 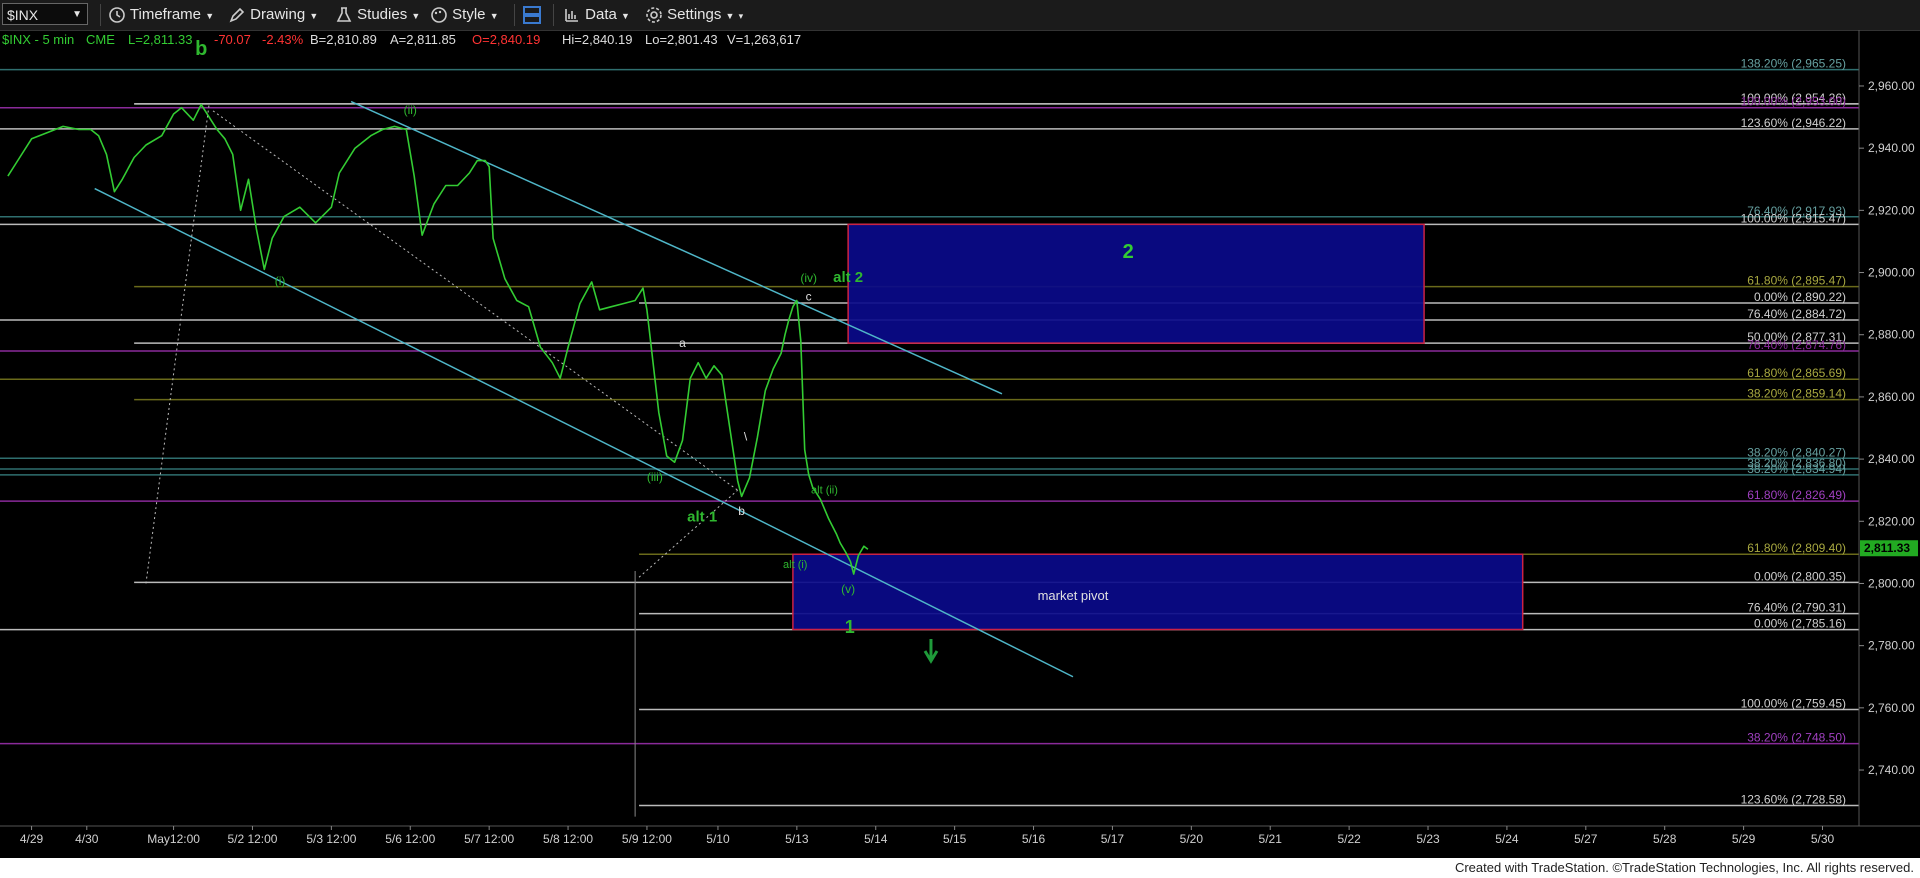 What do you see at coordinates (1891, 646) in the screenshot?
I see `y-tick-label: 2,780.00` at bounding box center [1891, 646].